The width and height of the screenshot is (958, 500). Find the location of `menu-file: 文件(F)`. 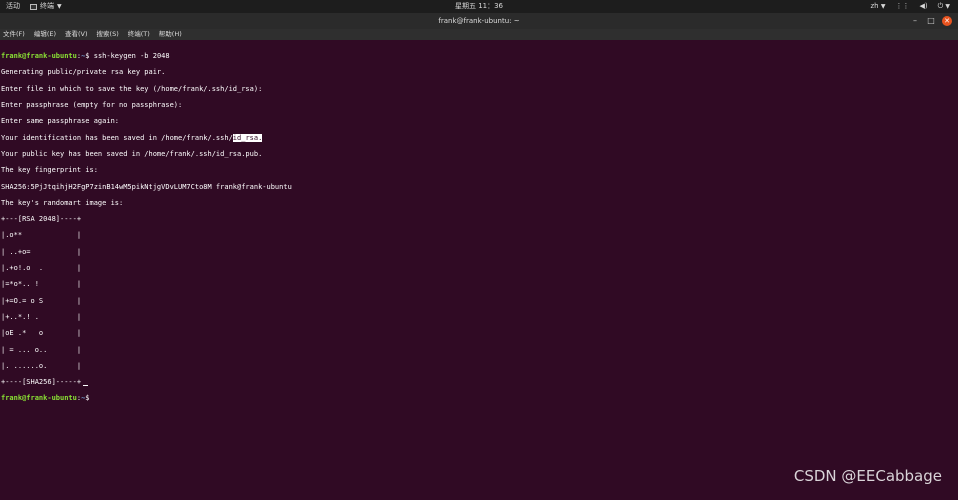

menu-file: 文件(F) is located at coordinates (14, 34).